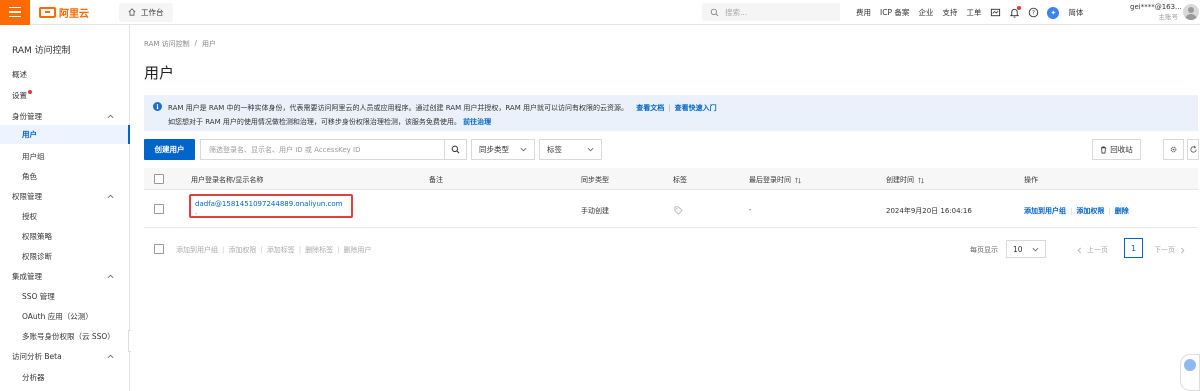 The height and width of the screenshot is (391, 1200). What do you see at coordinates (894, 12) in the screenshot?
I see `nav-icp: ICP 备案` at bounding box center [894, 12].